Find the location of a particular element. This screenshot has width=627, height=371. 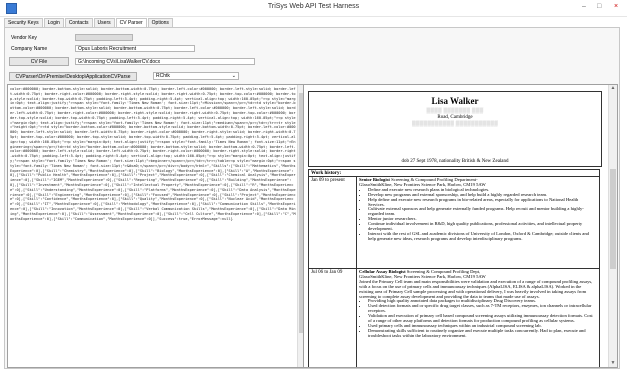

preview-scroll-thumb is located at coordinates (613, 219).